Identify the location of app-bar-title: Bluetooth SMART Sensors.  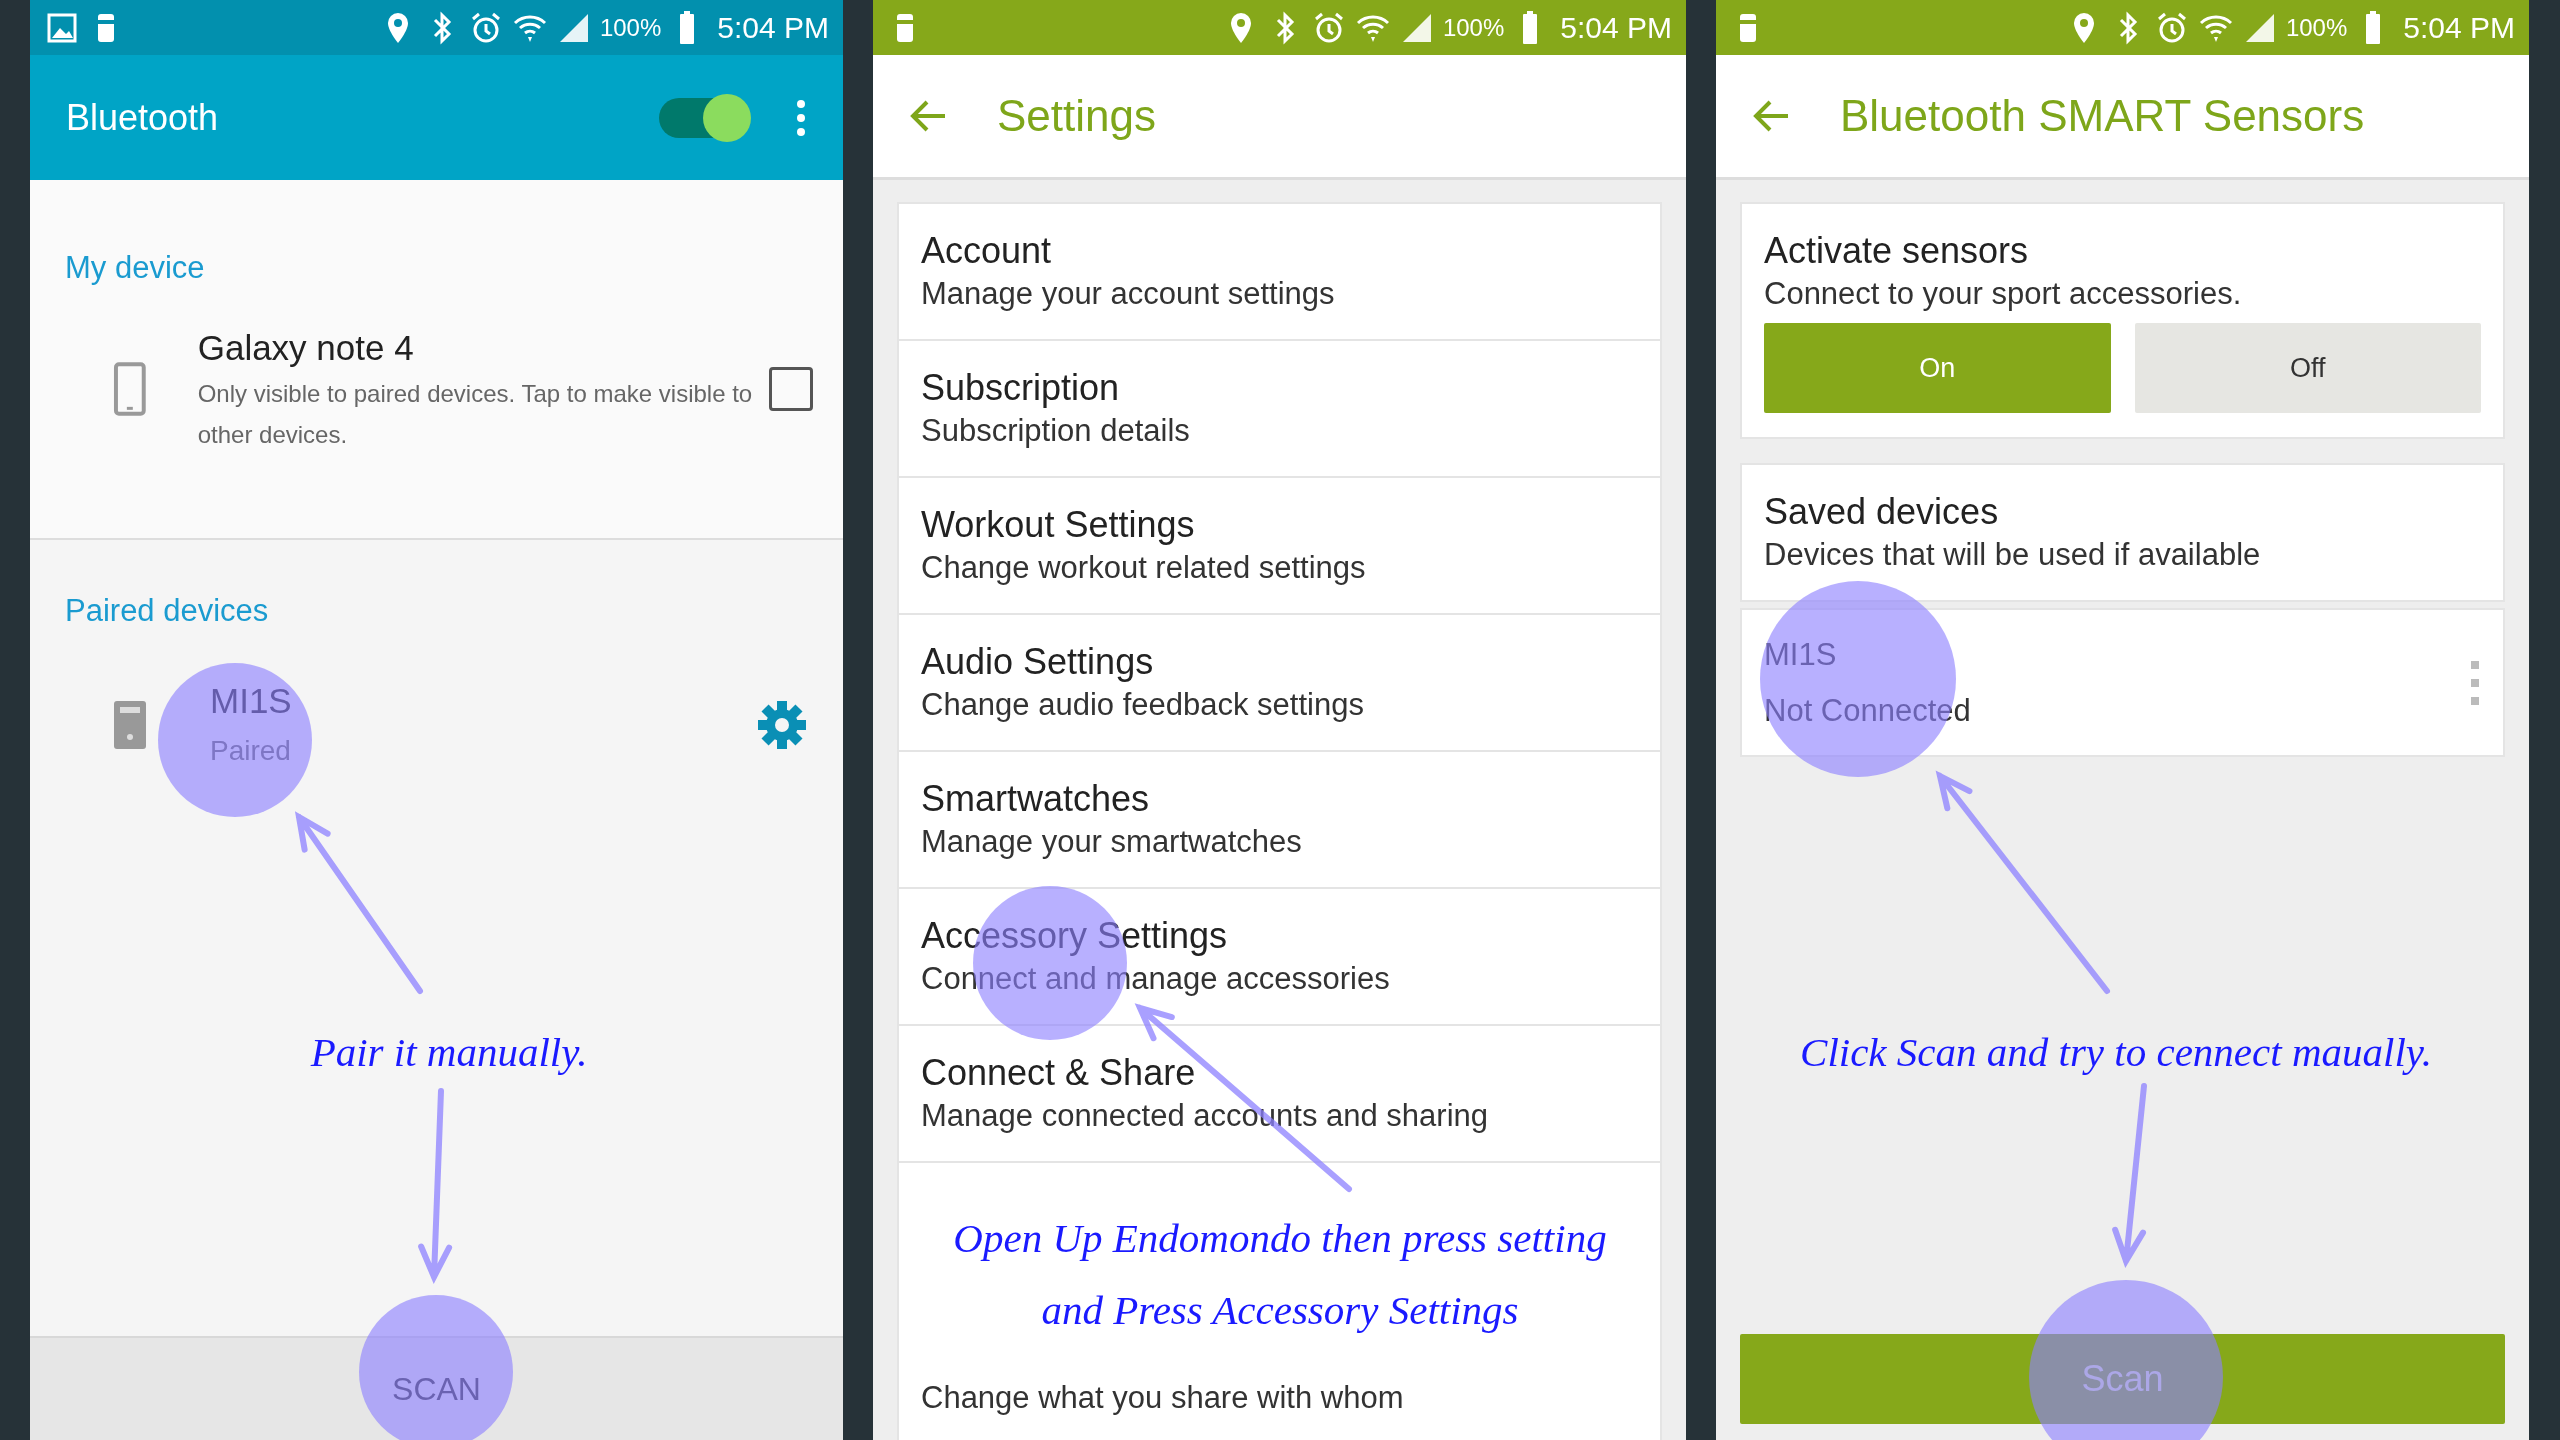
(2102, 116).